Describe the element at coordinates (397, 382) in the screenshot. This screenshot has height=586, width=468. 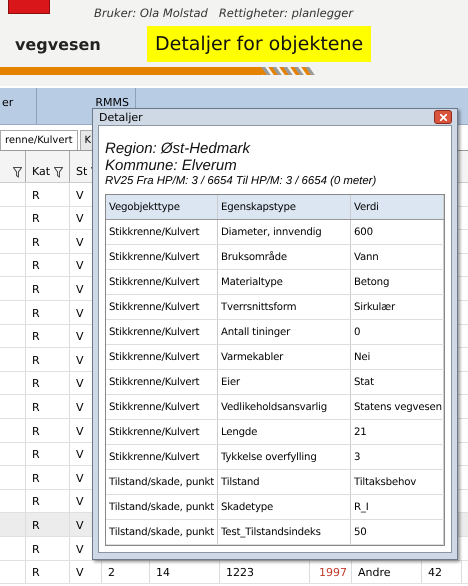
I see `table-cell: Stat` at that location.